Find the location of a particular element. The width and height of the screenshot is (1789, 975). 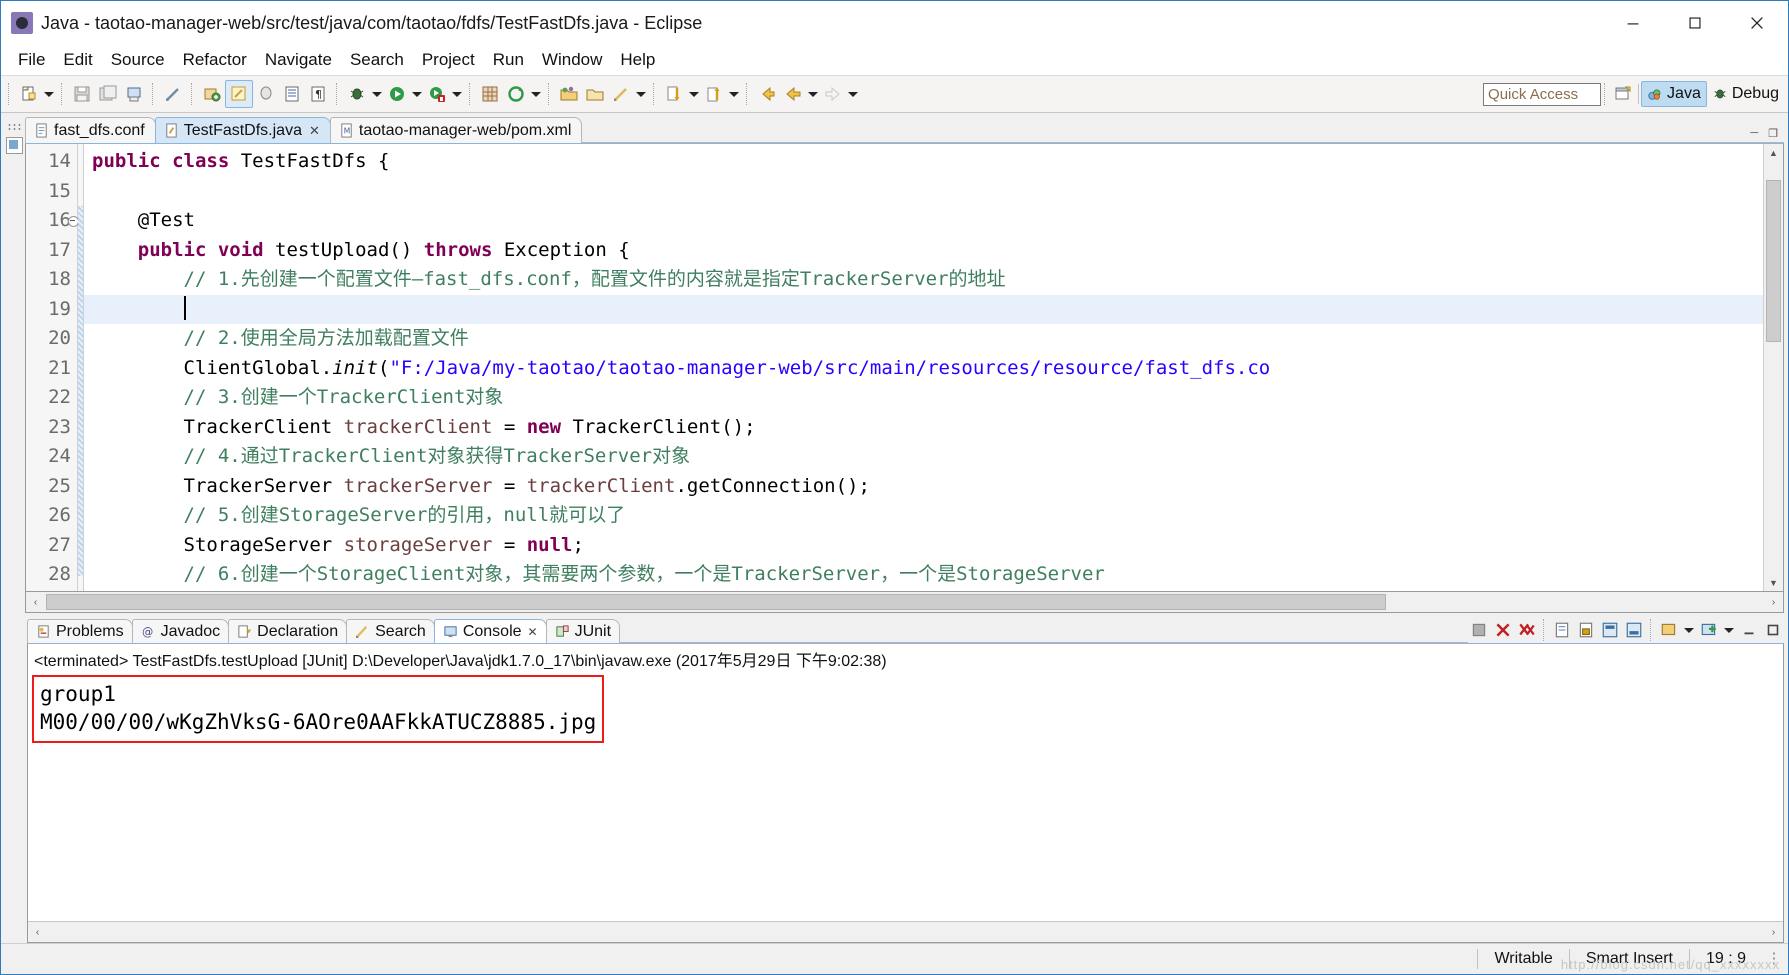

menu-edit: Edit is located at coordinates (77, 60).